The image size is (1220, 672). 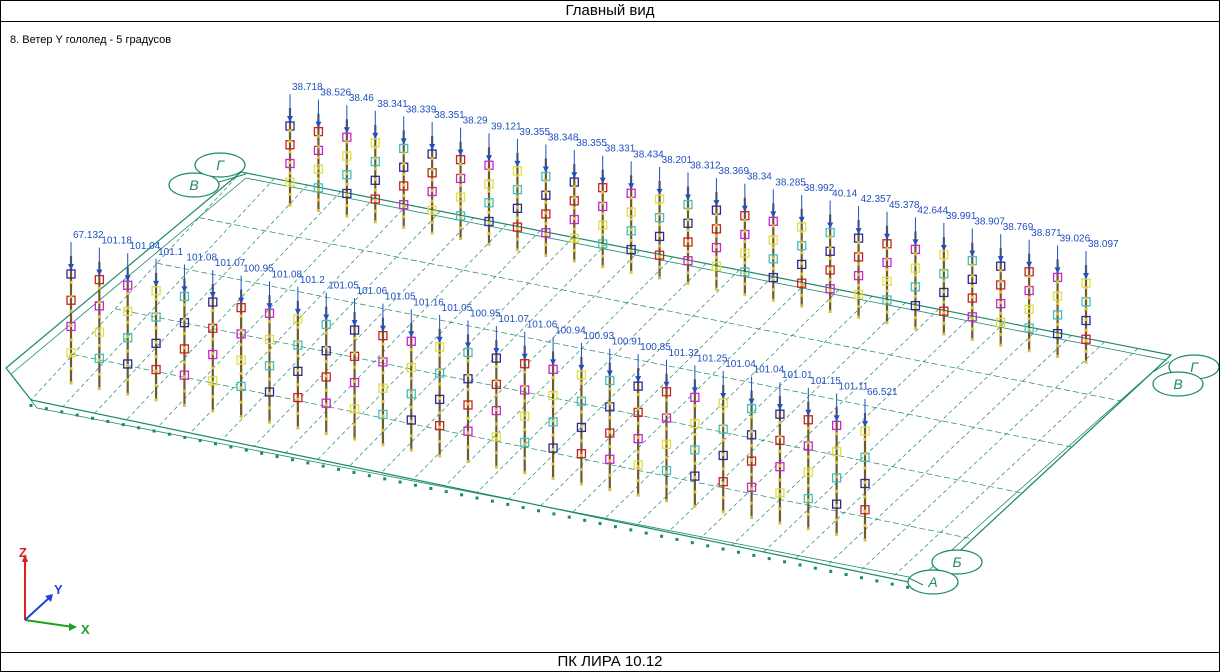 What do you see at coordinates (88, 235) in the screenshot?
I see `front-row-top-value: 67.132` at bounding box center [88, 235].